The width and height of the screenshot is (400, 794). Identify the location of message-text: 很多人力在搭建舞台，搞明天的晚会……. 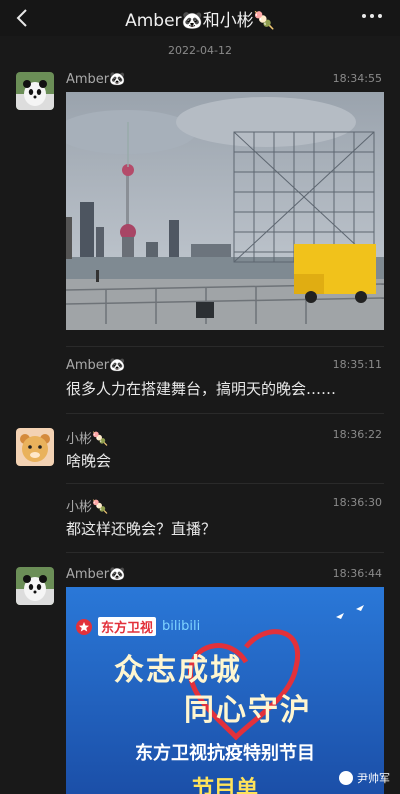
(201, 389).